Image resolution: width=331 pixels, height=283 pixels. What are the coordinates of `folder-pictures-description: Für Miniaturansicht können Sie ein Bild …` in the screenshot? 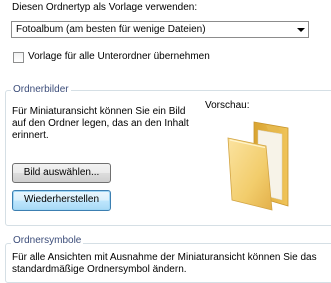 It's located at (100, 123).